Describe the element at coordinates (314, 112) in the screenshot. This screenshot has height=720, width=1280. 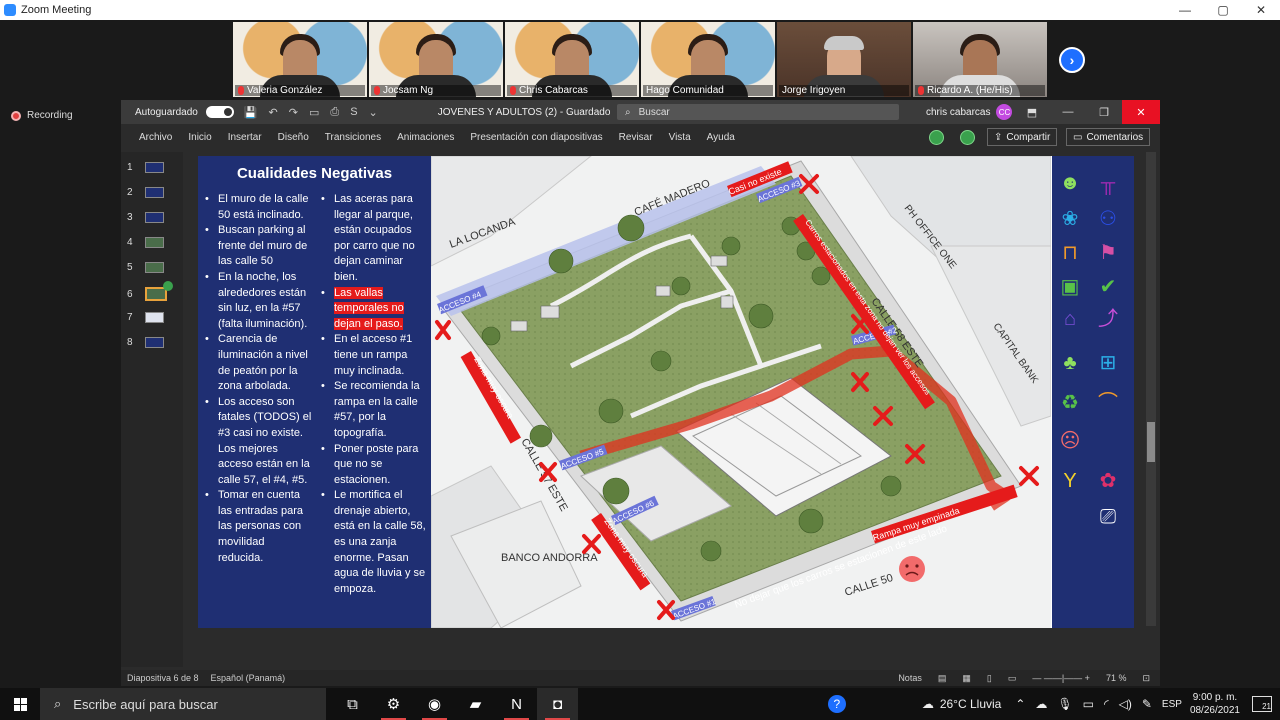
I see `present-icon: ▭` at that location.